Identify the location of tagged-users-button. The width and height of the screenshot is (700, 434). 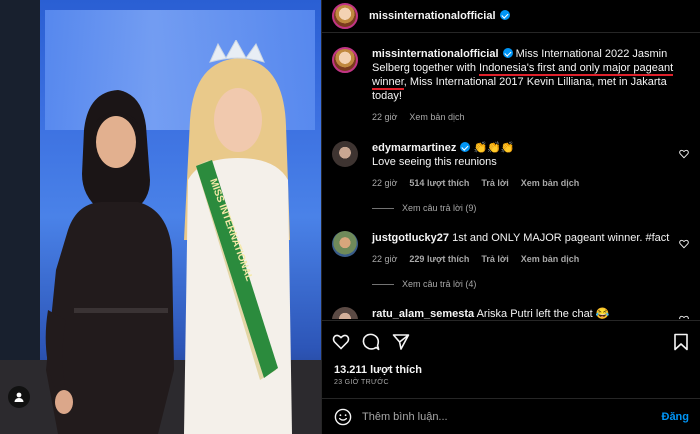
(19, 397).